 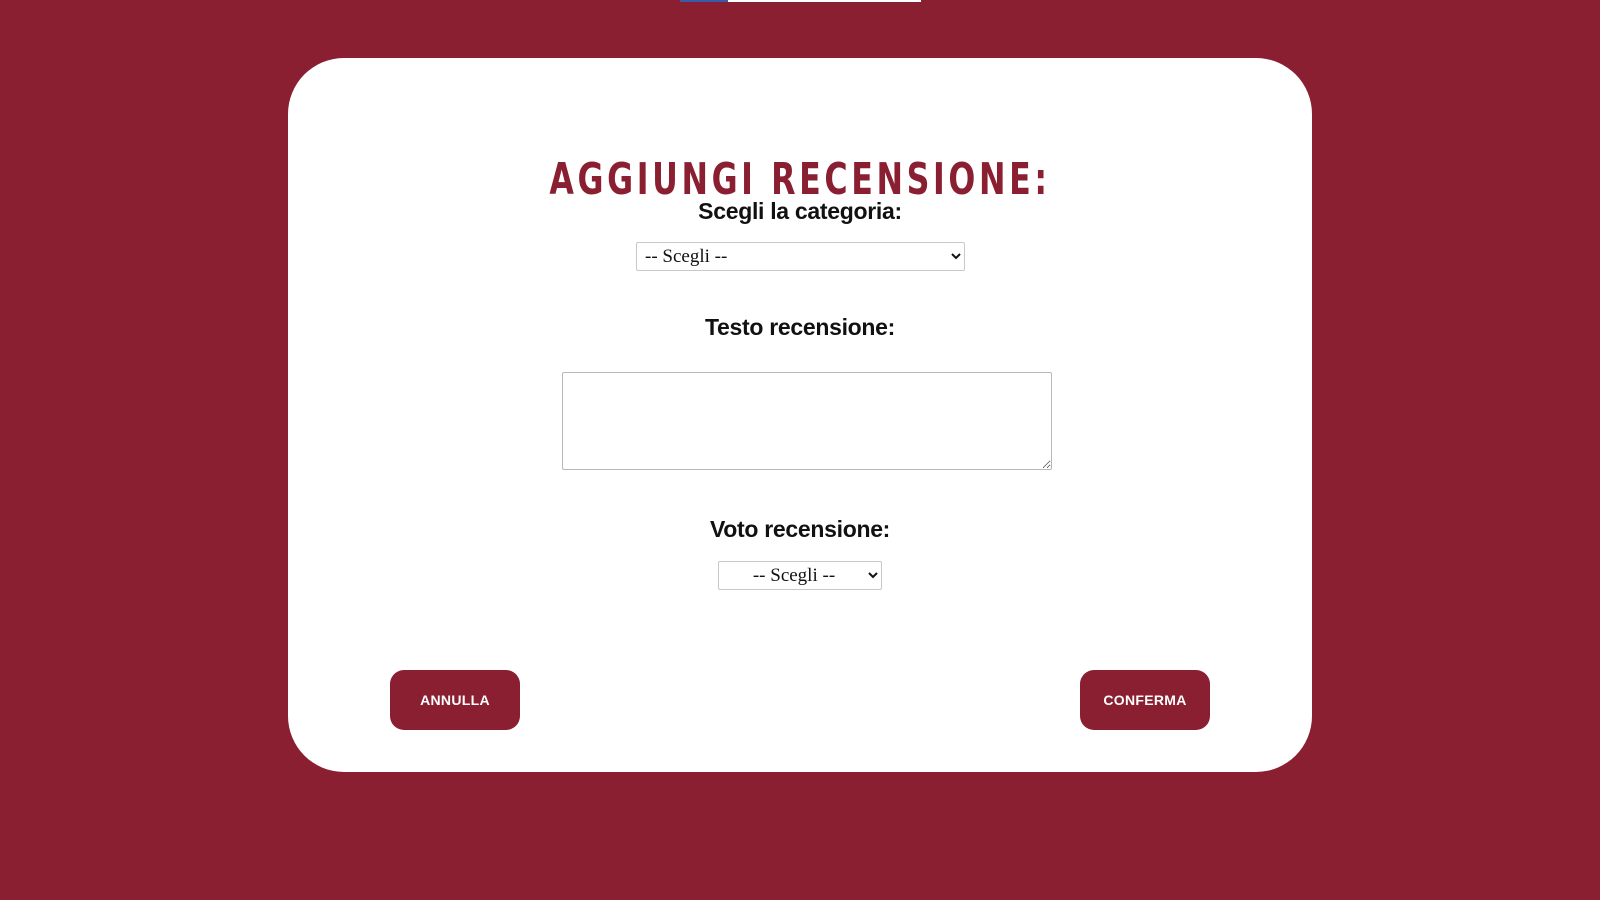 I want to click on review-vote-select: -- Scegli --, so click(x=800, y=575).